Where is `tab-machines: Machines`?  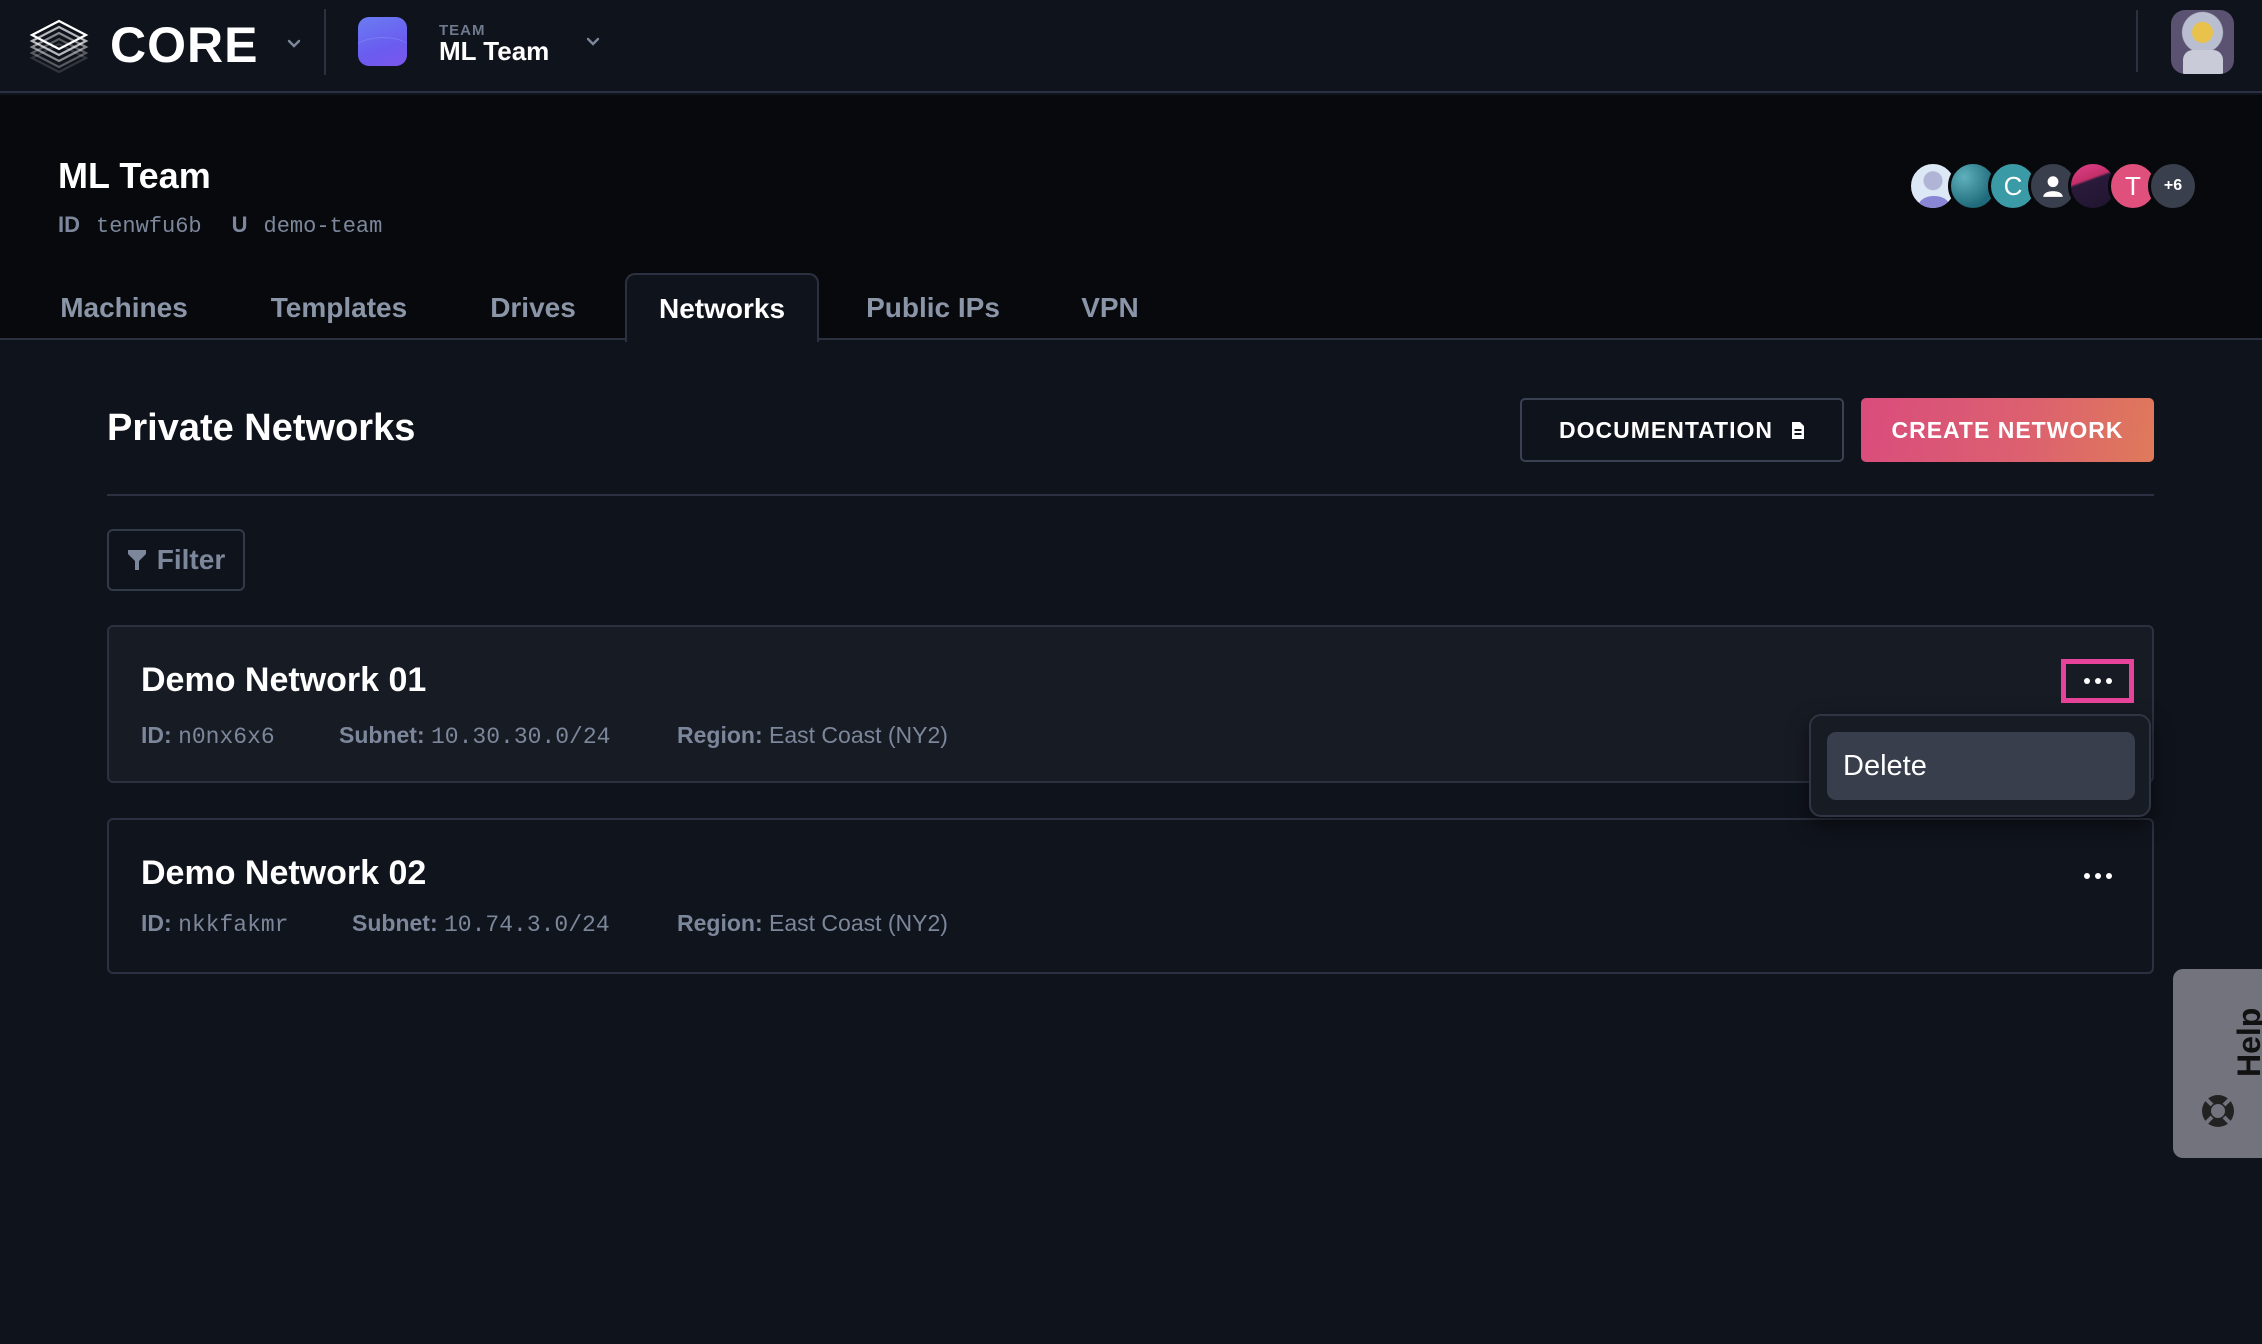
tab-machines: Machines is located at coordinates (124, 307).